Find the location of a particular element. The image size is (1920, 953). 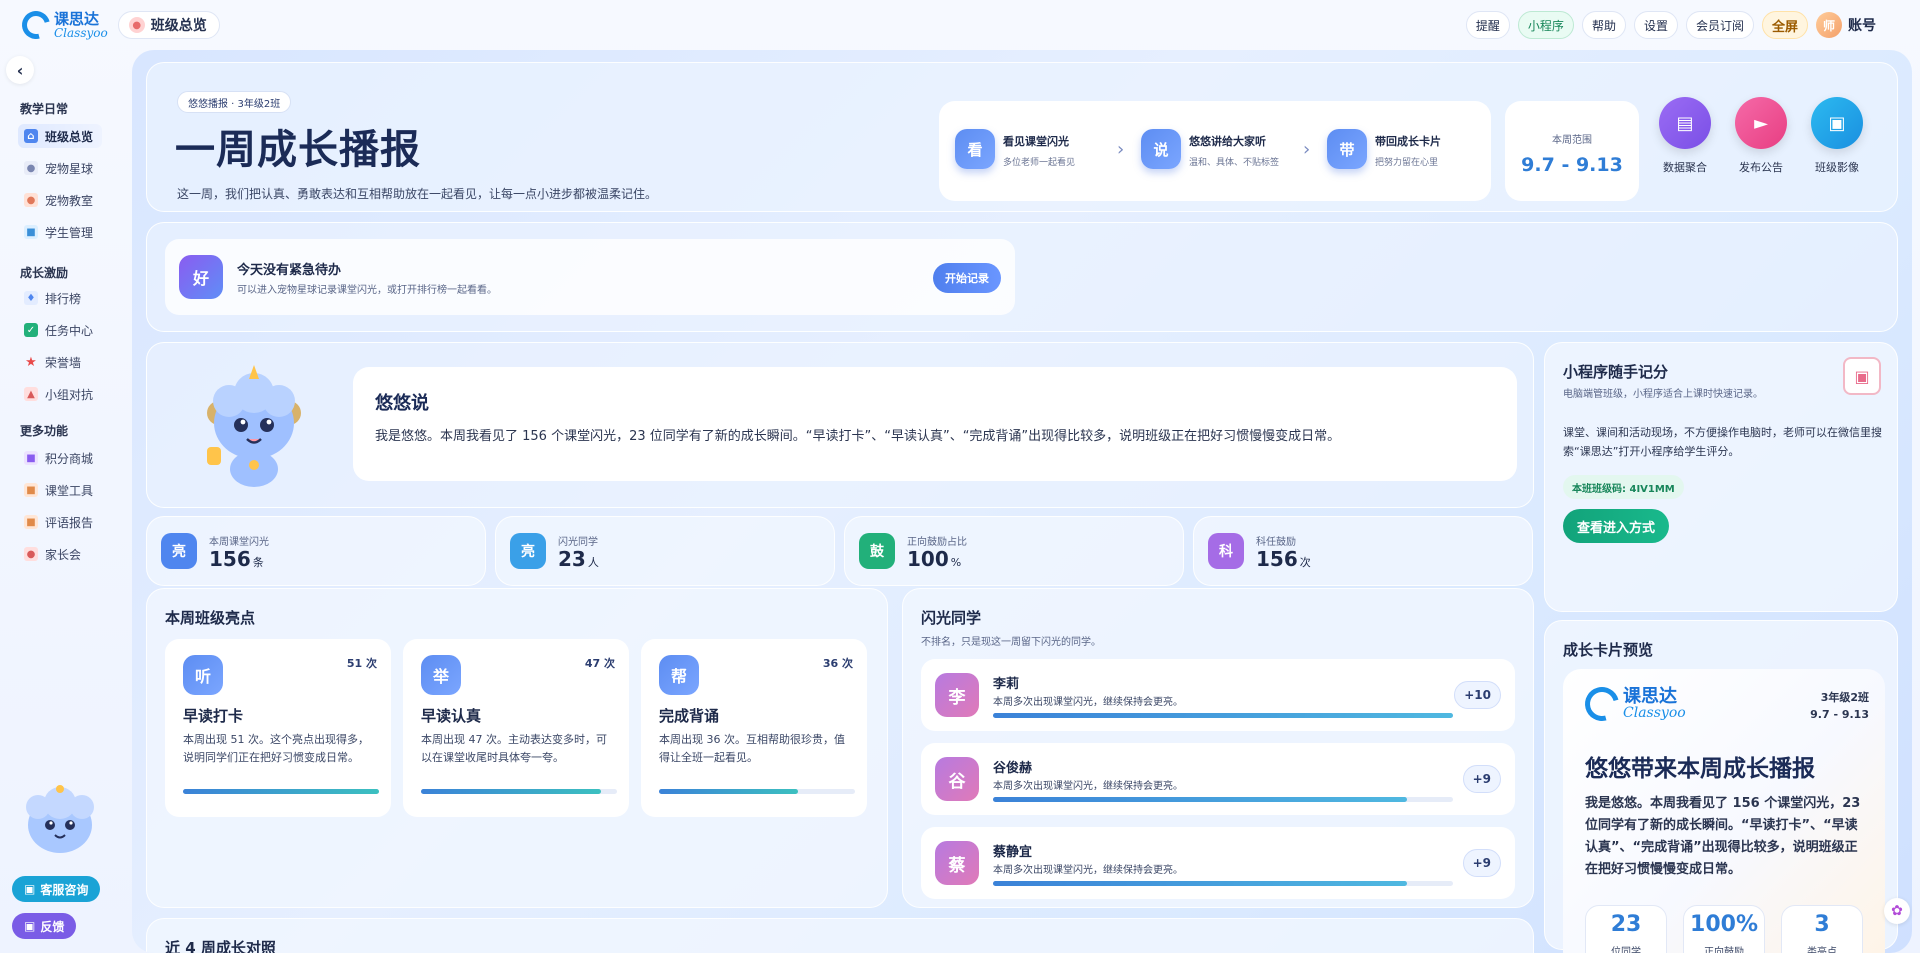

tools-icon: ■ is located at coordinates (31, 490).